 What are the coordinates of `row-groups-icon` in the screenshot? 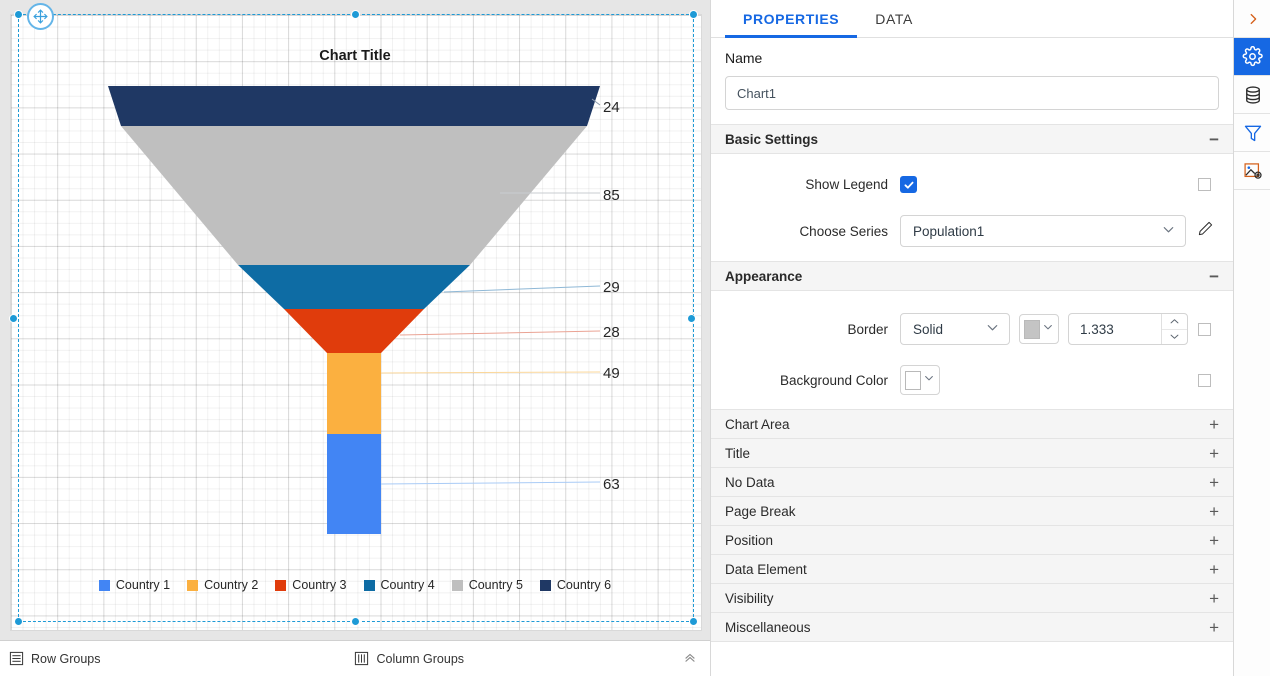 It's located at (16, 658).